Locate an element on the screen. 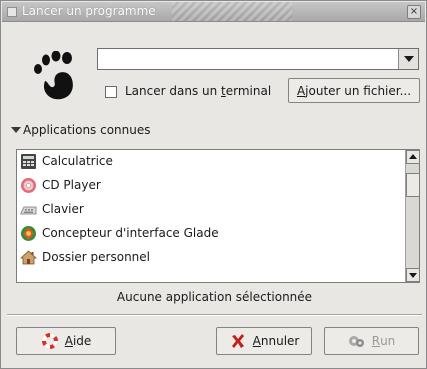 This screenshot has height=369, width=427. app-label: Calculatrice is located at coordinates (77, 161).